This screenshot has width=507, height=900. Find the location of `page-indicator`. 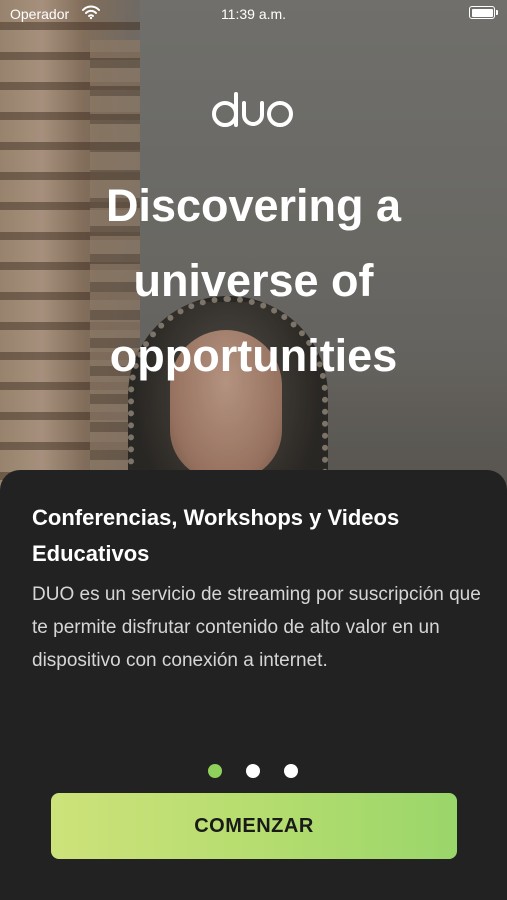

page-indicator is located at coordinates (253, 771).